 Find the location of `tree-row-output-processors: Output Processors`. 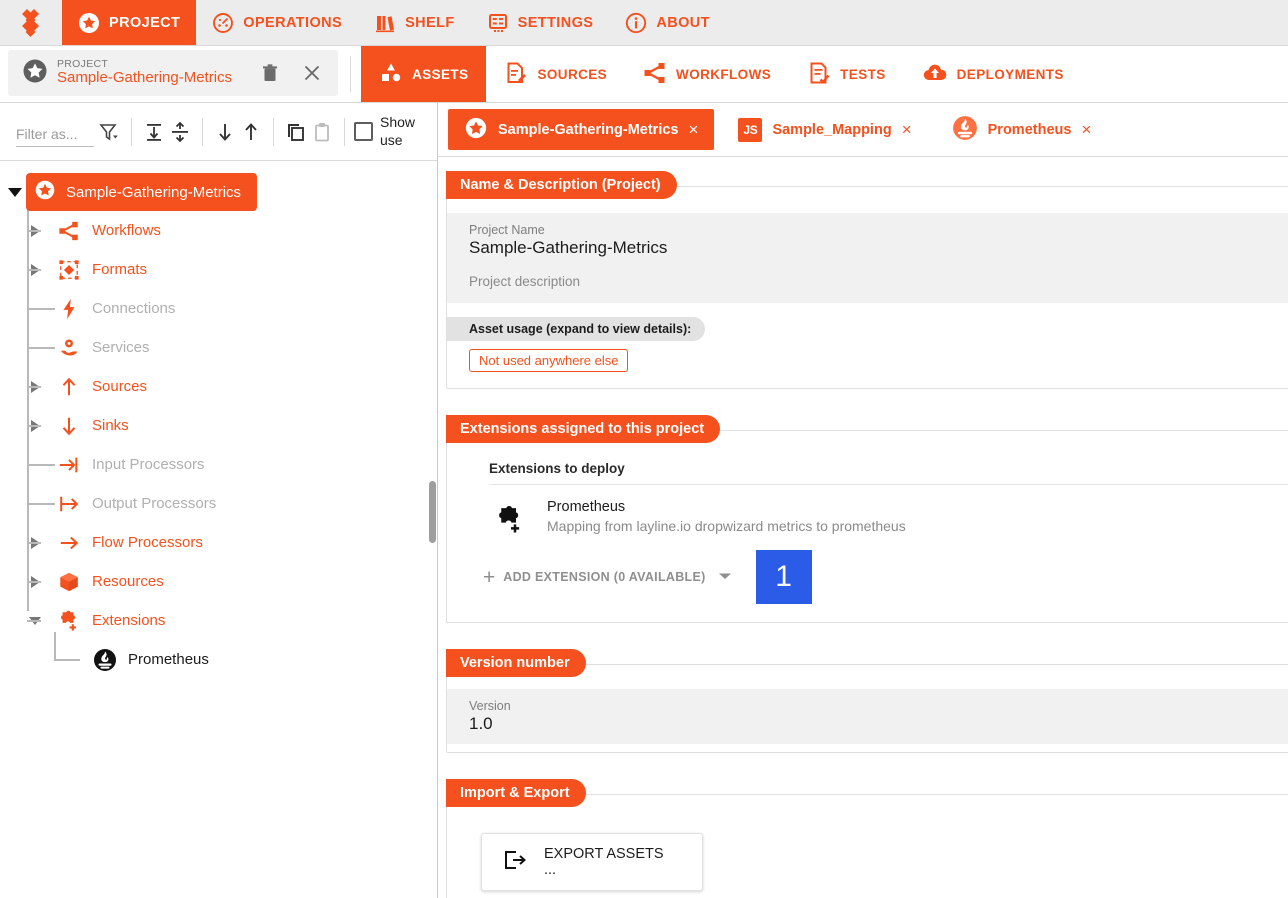

tree-row-output-processors: Output Processors is located at coordinates (218, 503).